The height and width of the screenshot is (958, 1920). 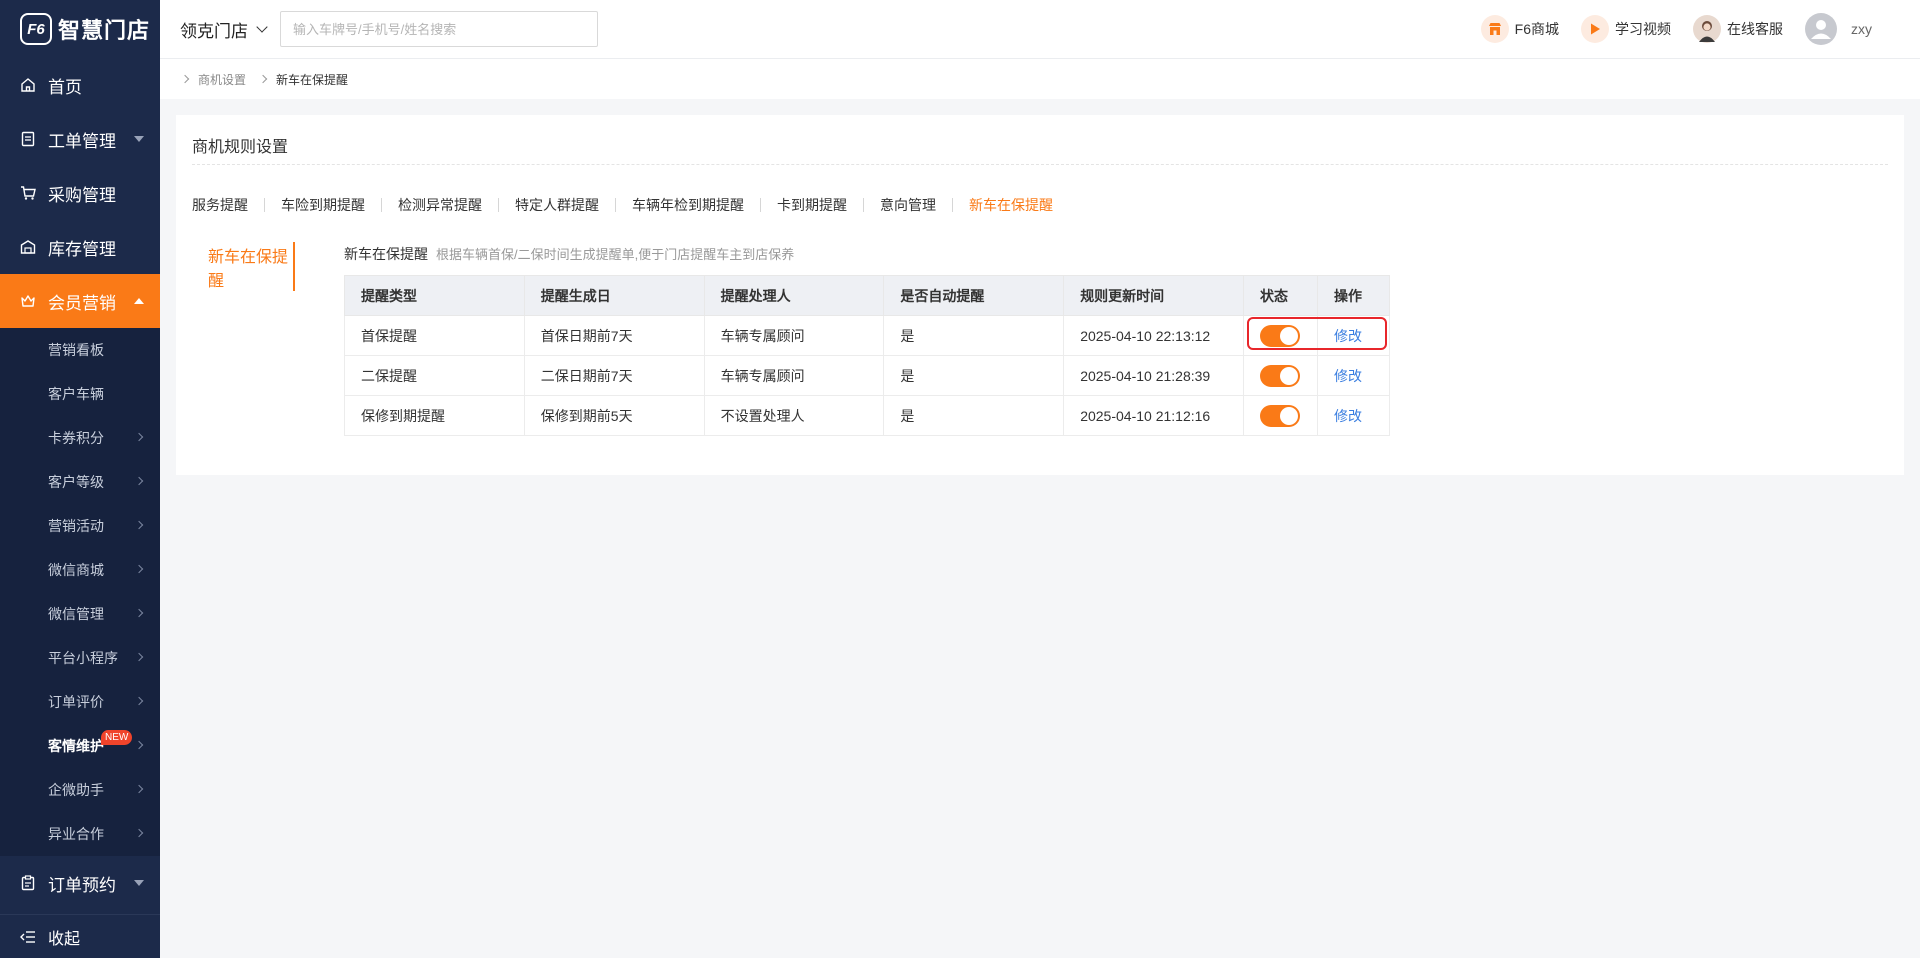 What do you see at coordinates (1154, 375) in the screenshot?
I see `cell-updated: 2025-04-10 21:28:39` at bounding box center [1154, 375].